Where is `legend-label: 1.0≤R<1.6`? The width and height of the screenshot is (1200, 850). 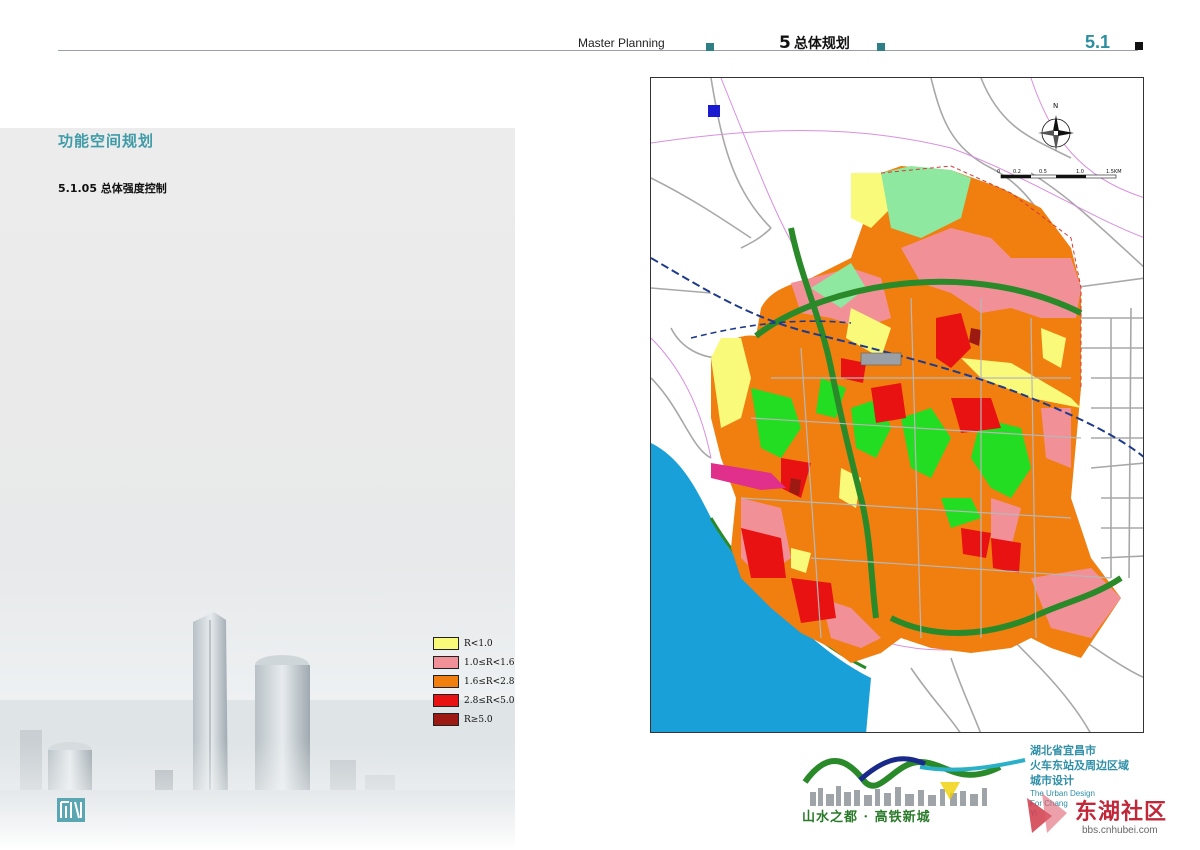 legend-label: 1.0≤R<1.6 is located at coordinates (489, 662).